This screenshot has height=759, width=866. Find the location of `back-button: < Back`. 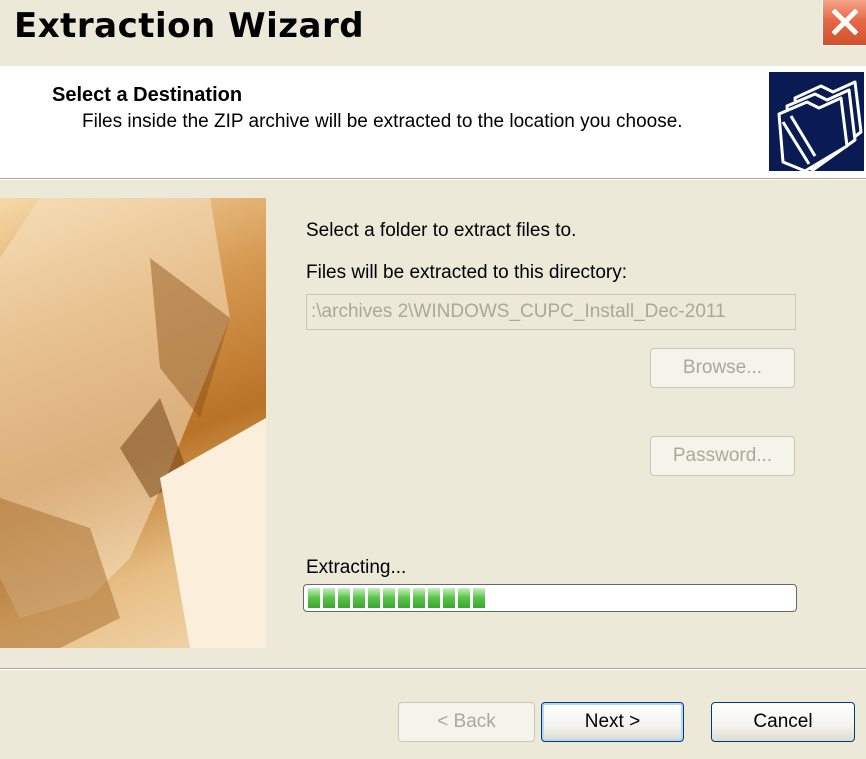

back-button: < Back is located at coordinates (466, 722).